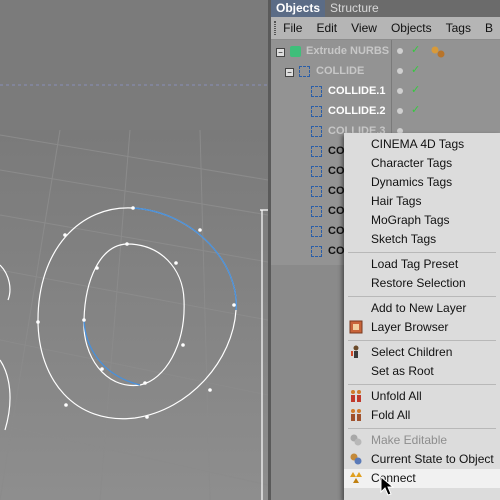 The image size is (500, 500). I want to click on fold-all-icon, so click(356, 415).